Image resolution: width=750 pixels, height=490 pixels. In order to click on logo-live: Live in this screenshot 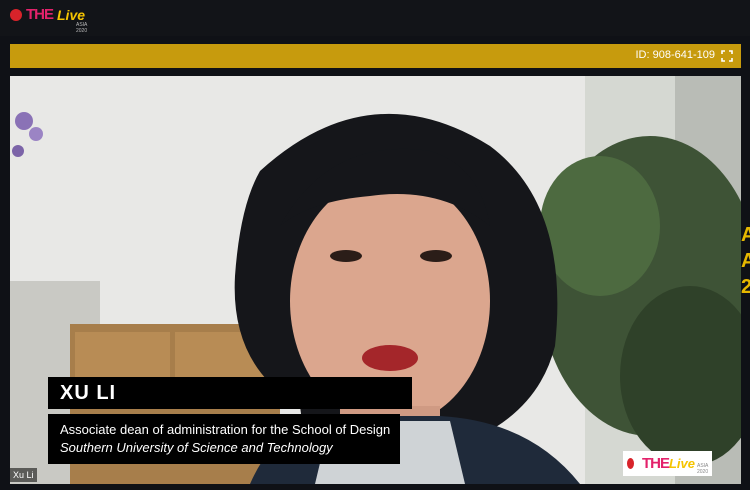, I will do `click(71, 14)`.